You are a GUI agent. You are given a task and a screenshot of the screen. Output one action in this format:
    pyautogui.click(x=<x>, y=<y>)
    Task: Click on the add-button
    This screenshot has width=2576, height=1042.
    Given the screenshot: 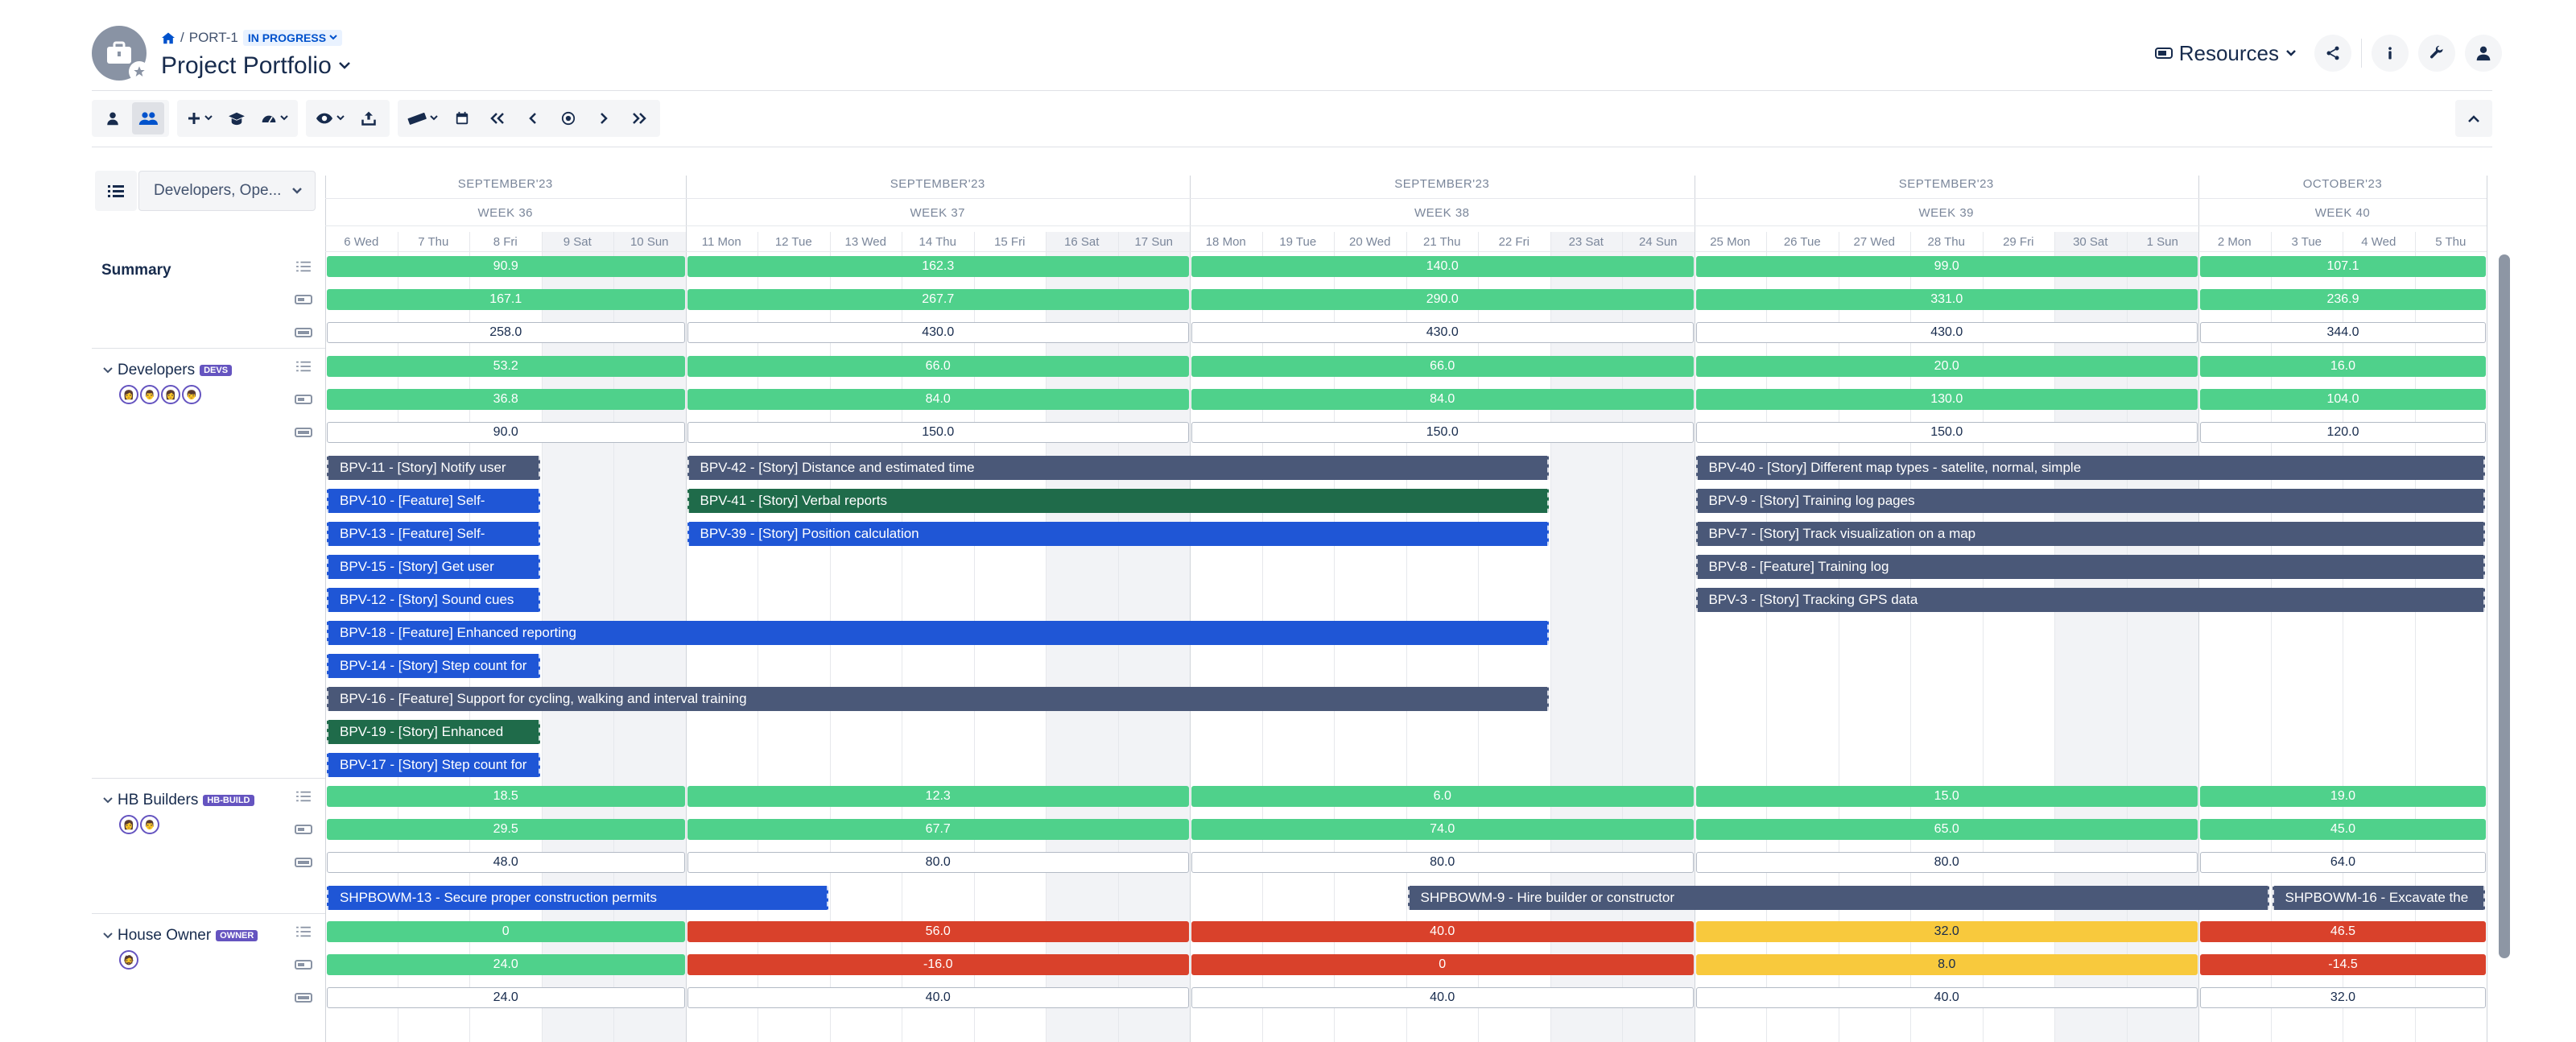 What is the action you would take?
    pyautogui.click(x=199, y=118)
    